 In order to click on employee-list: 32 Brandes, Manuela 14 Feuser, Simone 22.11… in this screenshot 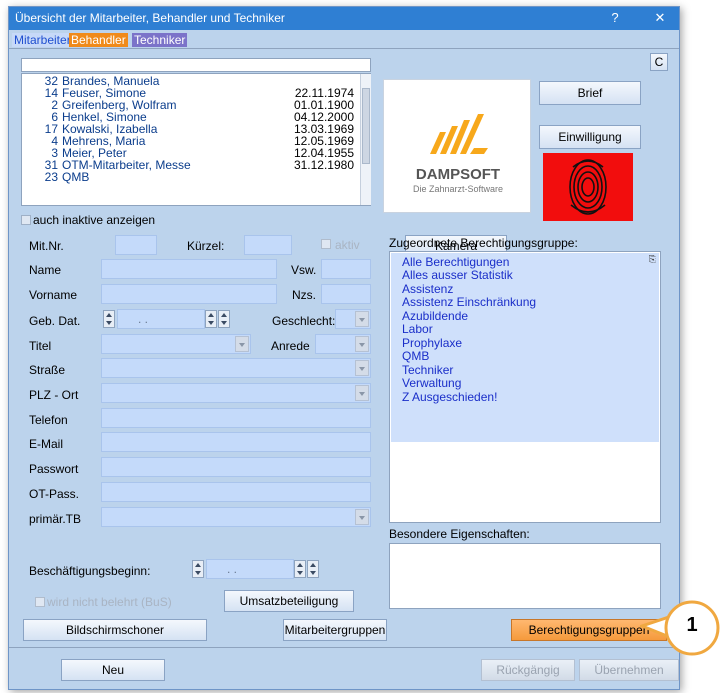, I will do `click(196, 139)`.